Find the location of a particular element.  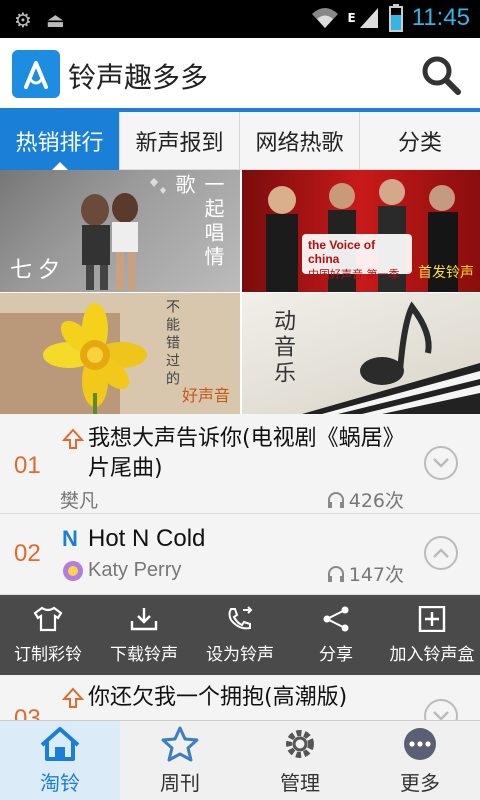

tab-new-songs: 新声报到 is located at coordinates (180, 141).